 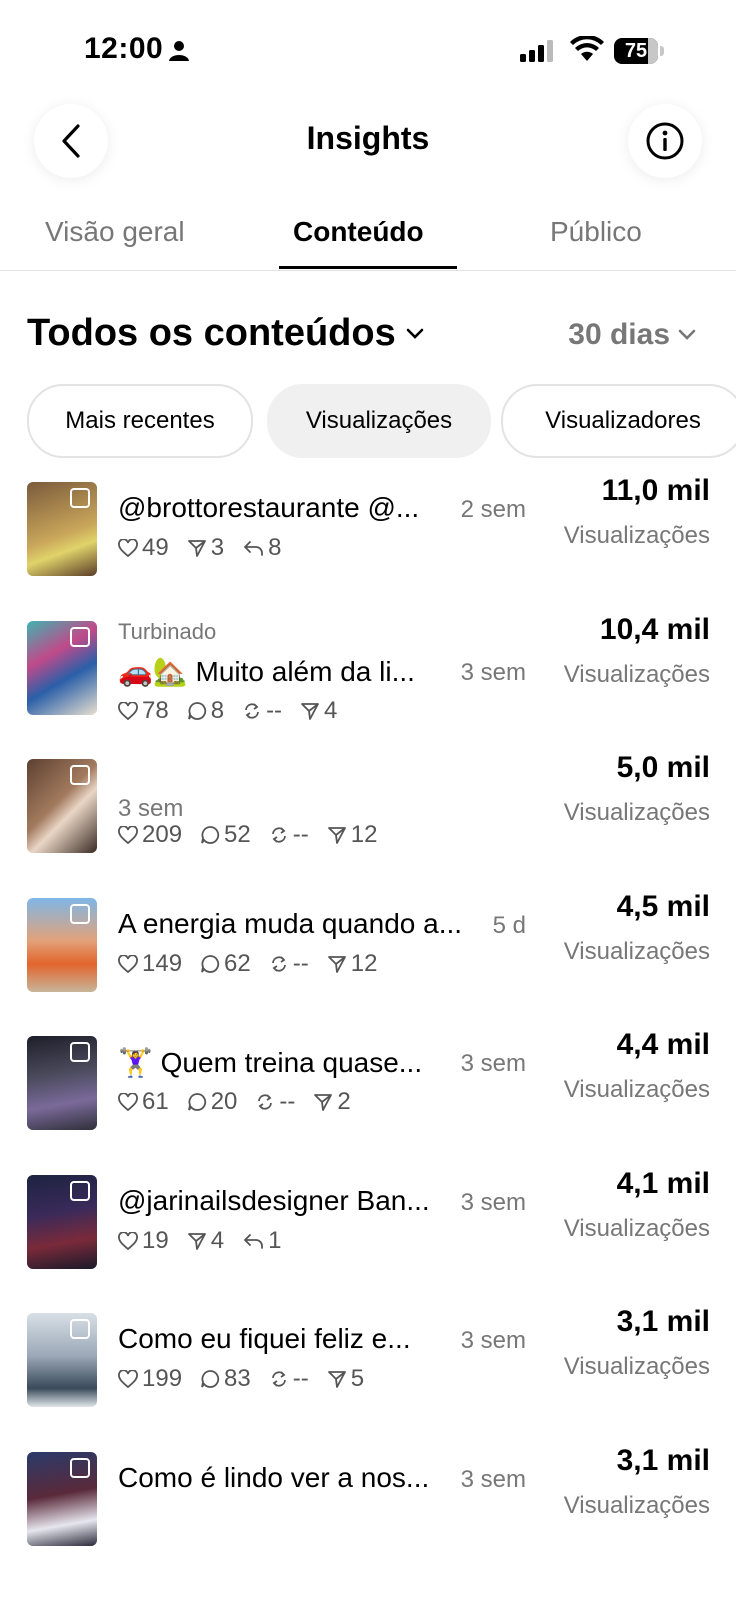 I want to click on likes-count: 61, so click(x=143, y=1102).